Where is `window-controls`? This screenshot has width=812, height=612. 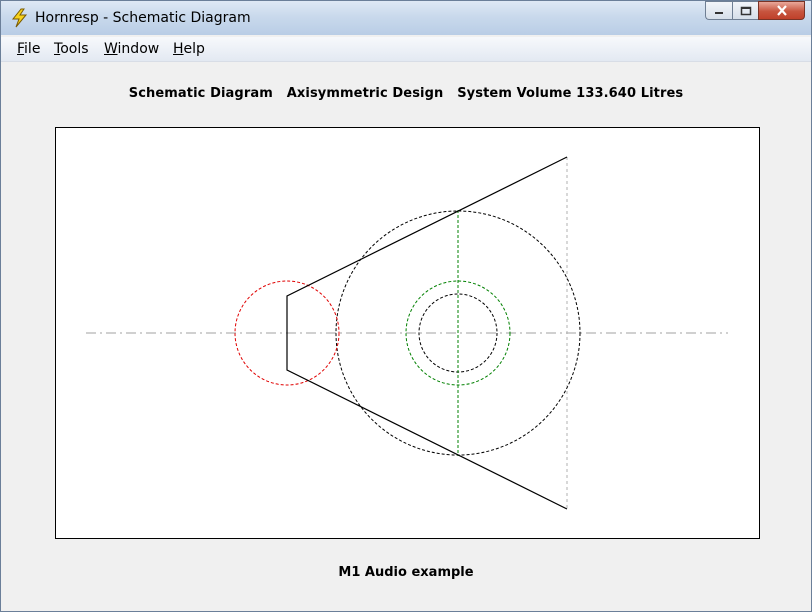 window-controls is located at coordinates (755, 11).